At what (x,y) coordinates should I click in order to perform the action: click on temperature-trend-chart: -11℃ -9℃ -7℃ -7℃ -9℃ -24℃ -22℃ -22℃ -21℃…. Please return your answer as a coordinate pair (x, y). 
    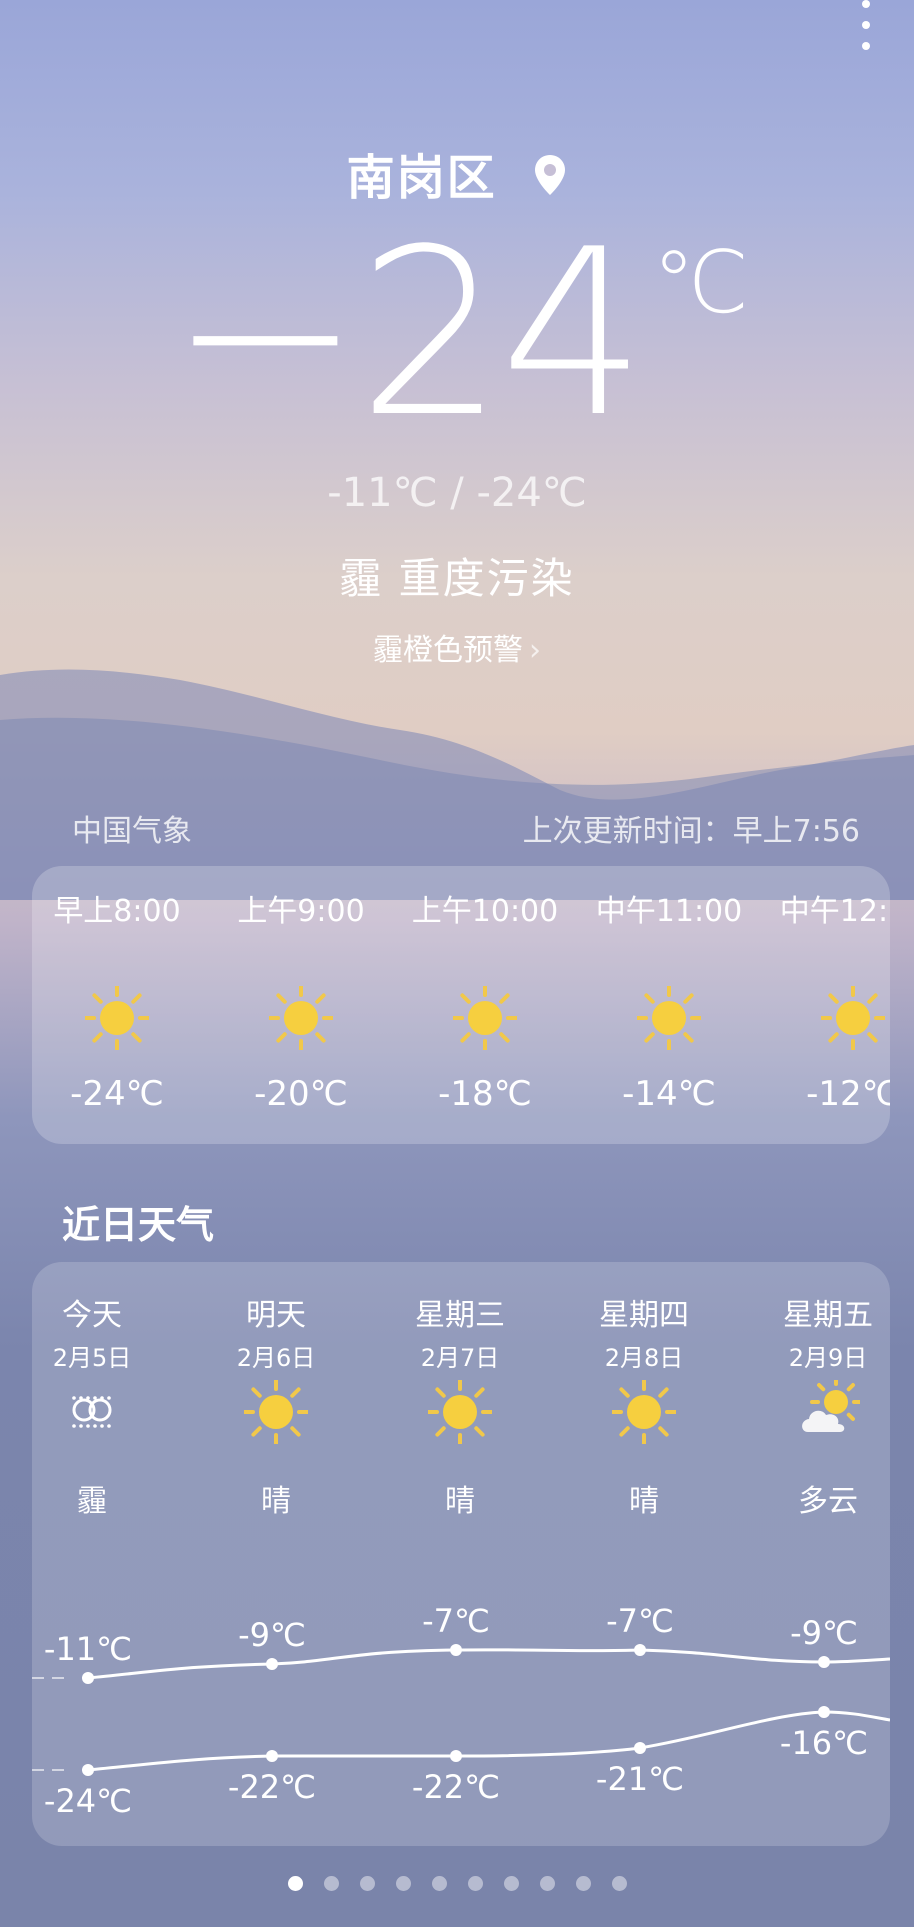
    Looking at the image, I should click on (461, 1711).